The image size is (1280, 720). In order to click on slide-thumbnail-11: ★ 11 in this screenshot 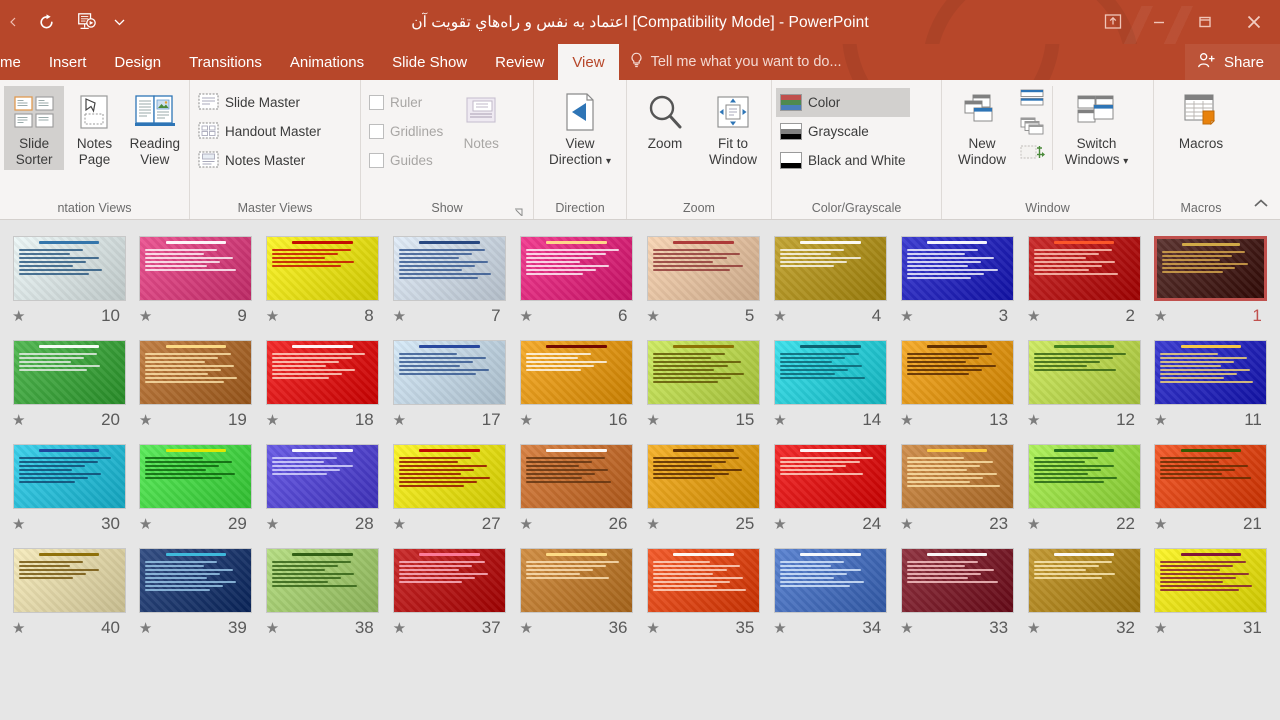, I will do `click(1211, 385)`.